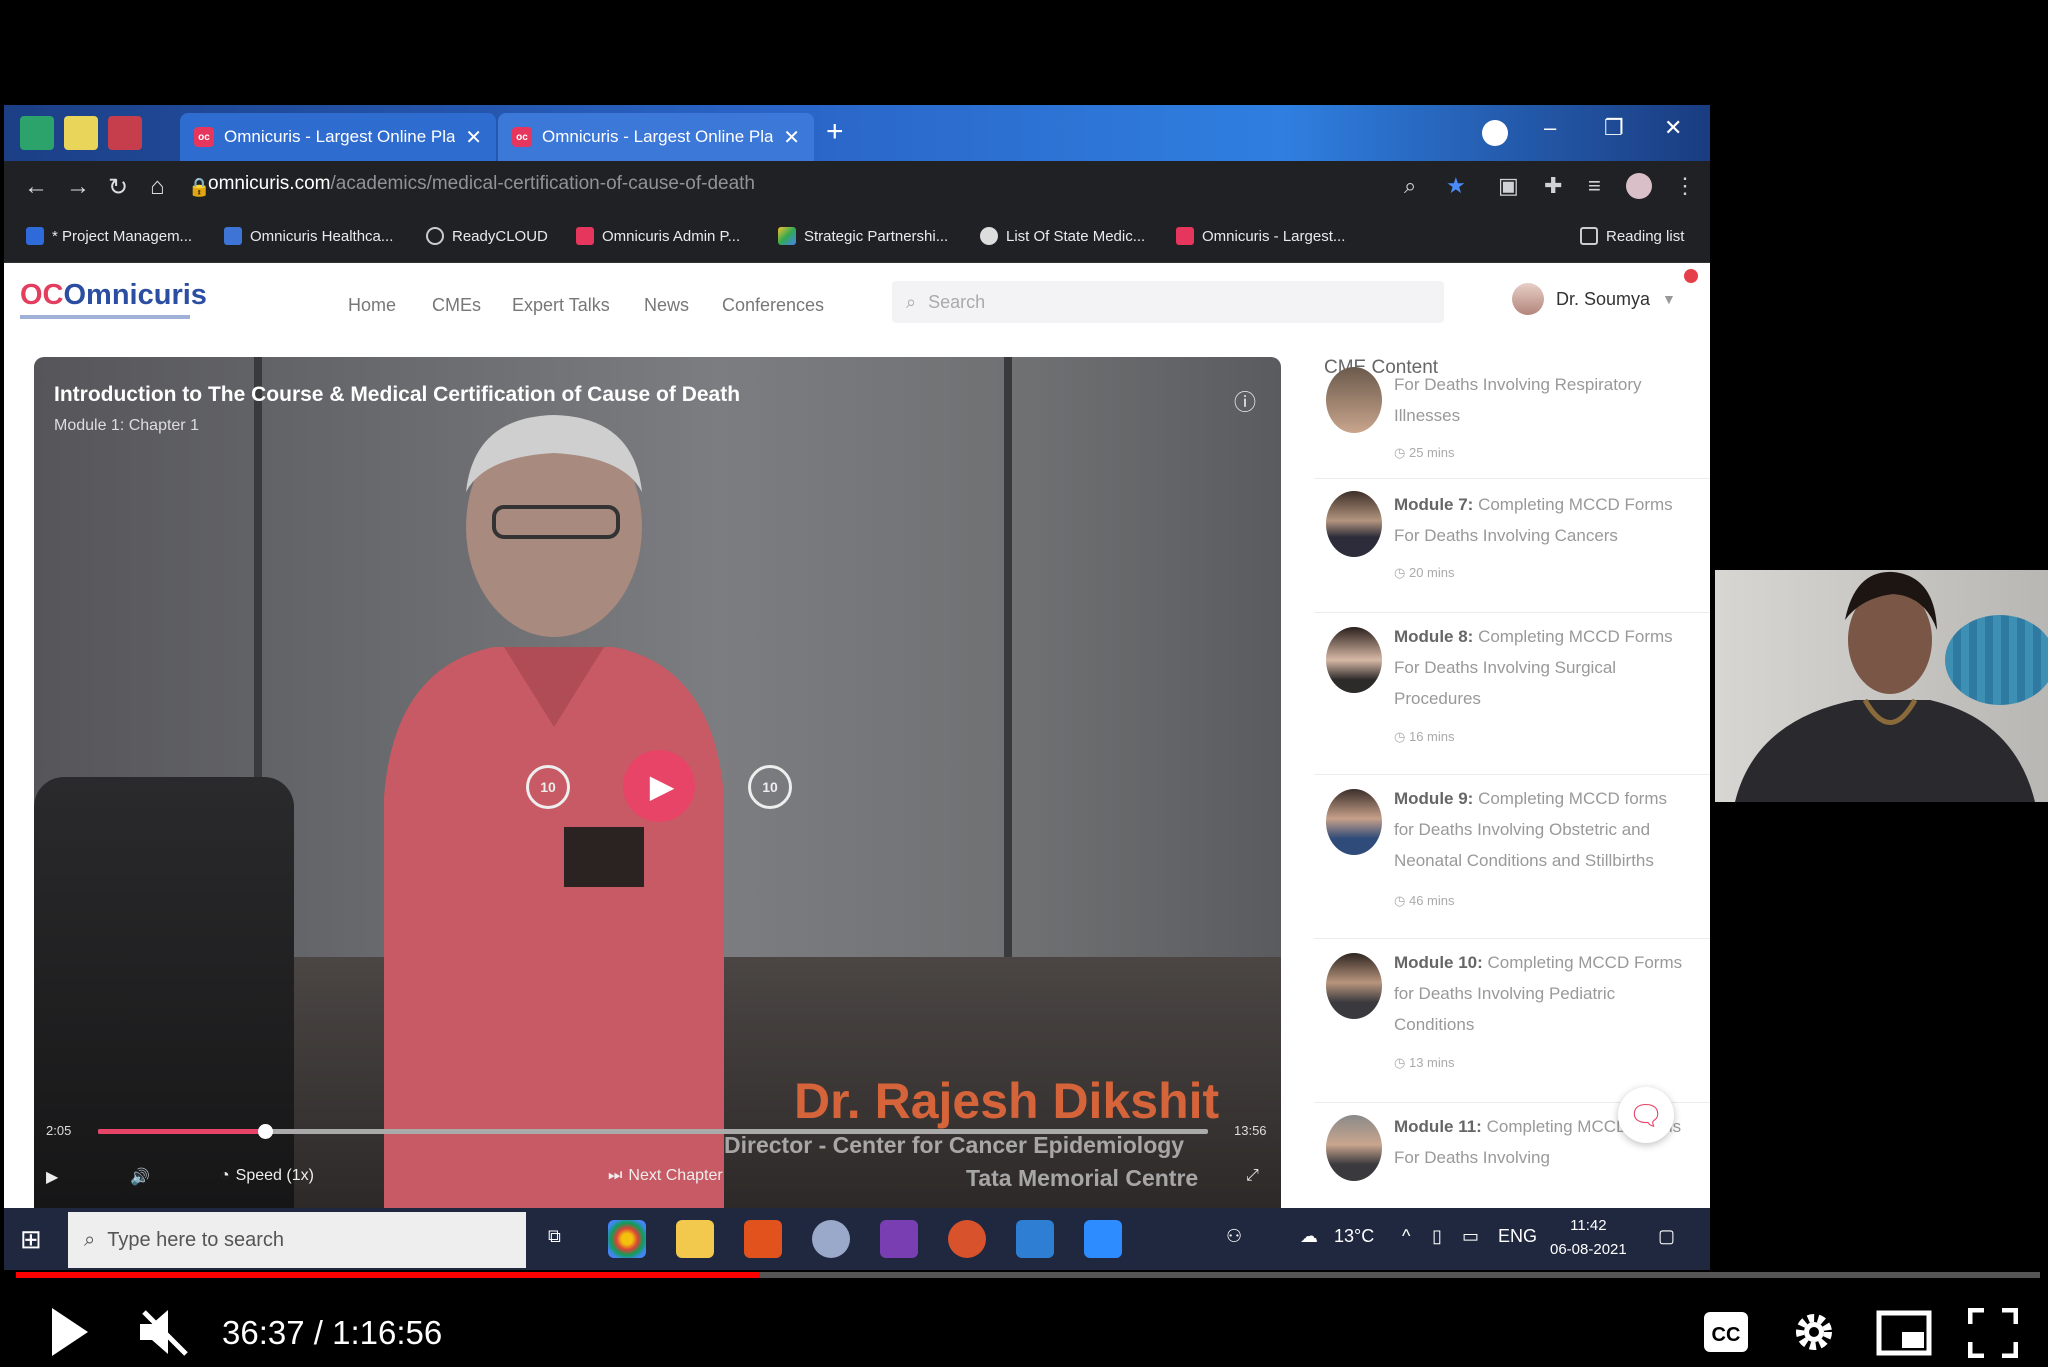 The height and width of the screenshot is (1367, 2048). Describe the element at coordinates (665, 1176) in the screenshot. I see `next-chapter-button: ⏭ Next Chapter` at that location.